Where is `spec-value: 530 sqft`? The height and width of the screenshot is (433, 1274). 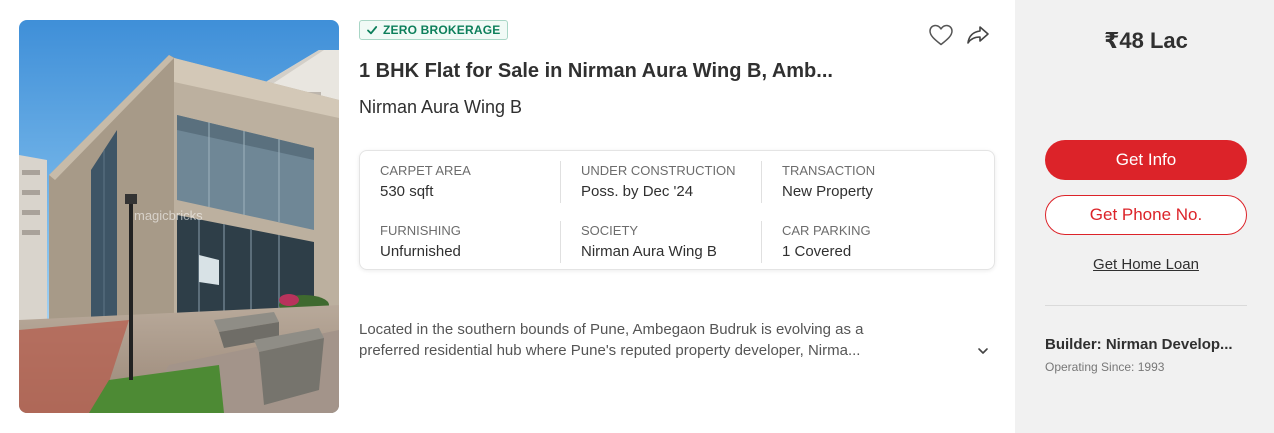 spec-value: 530 sqft is located at coordinates (407, 191).